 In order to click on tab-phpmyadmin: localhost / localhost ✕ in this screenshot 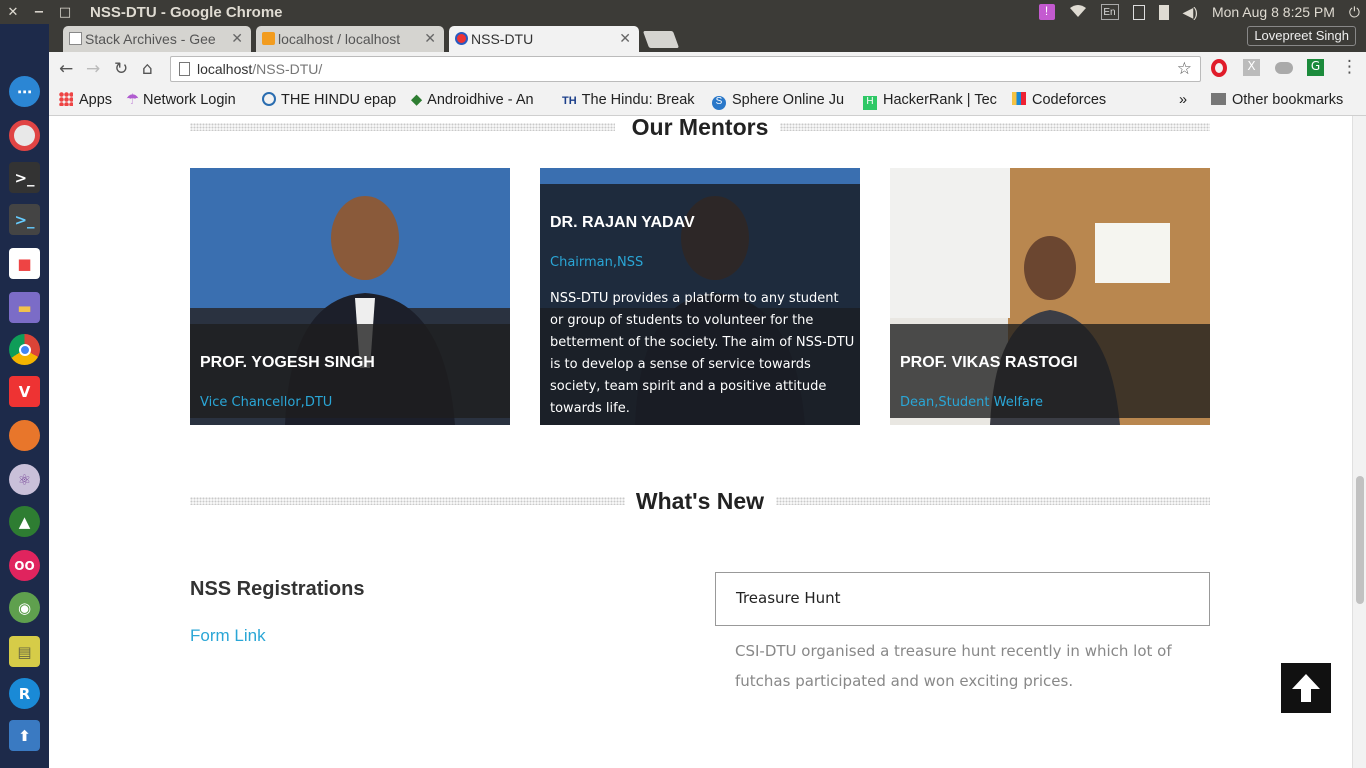, I will do `click(350, 39)`.